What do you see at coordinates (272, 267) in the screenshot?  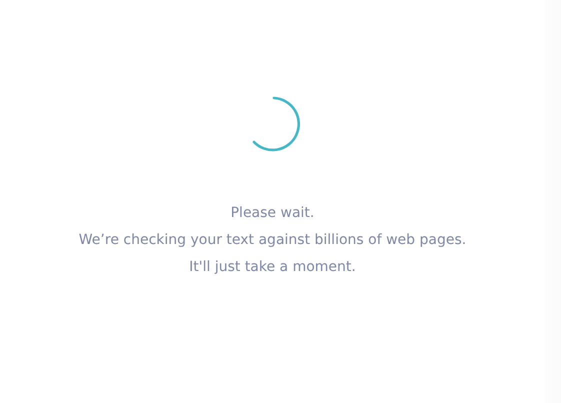 I see `loading-message: It'll just take a moment.` at bounding box center [272, 267].